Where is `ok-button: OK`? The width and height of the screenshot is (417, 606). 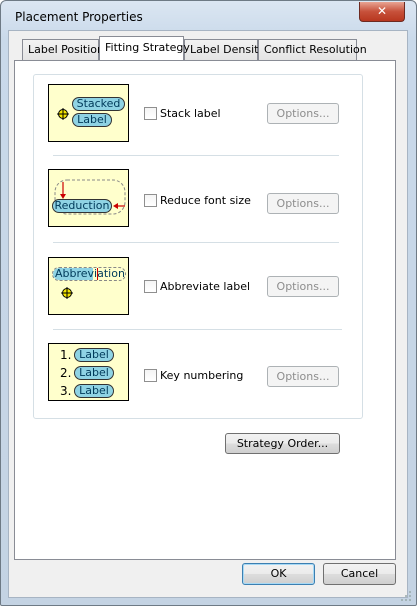
ok-button: OK is located at coordinates (278, 574).